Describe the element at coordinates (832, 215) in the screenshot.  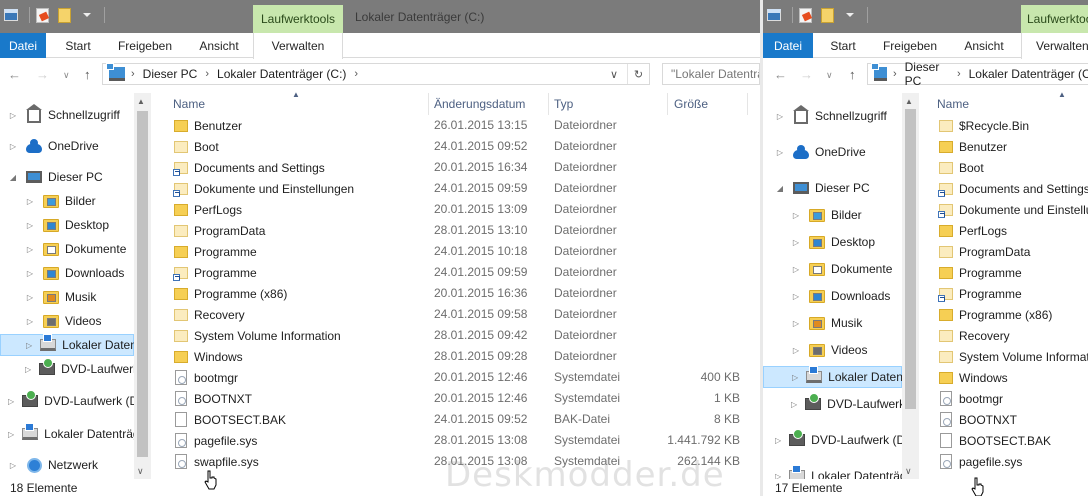
I see `nav-item: ▷ Bilder` at that location.